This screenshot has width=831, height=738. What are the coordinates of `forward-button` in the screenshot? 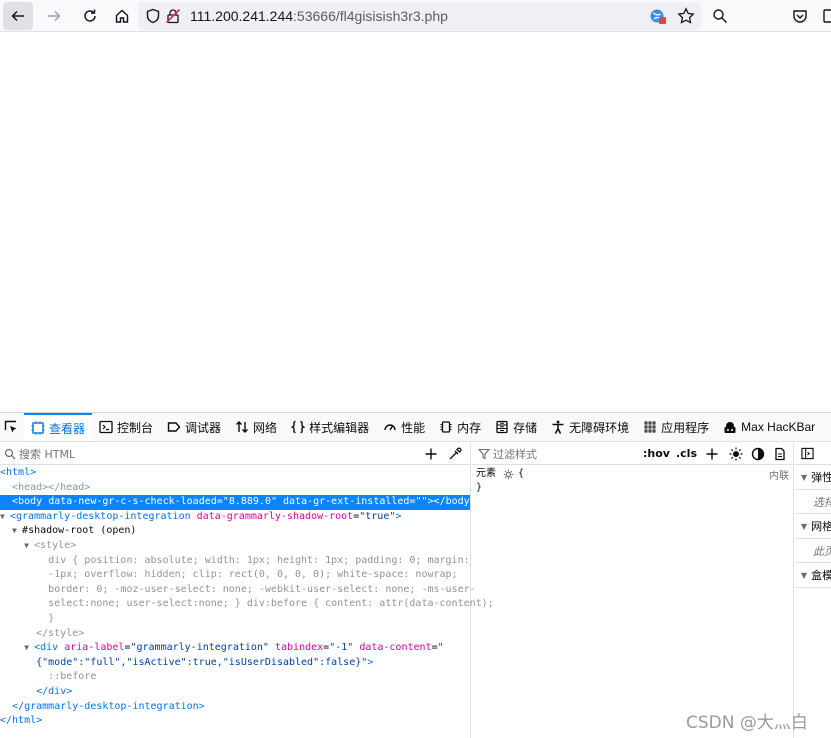 It's located at (54, 16).